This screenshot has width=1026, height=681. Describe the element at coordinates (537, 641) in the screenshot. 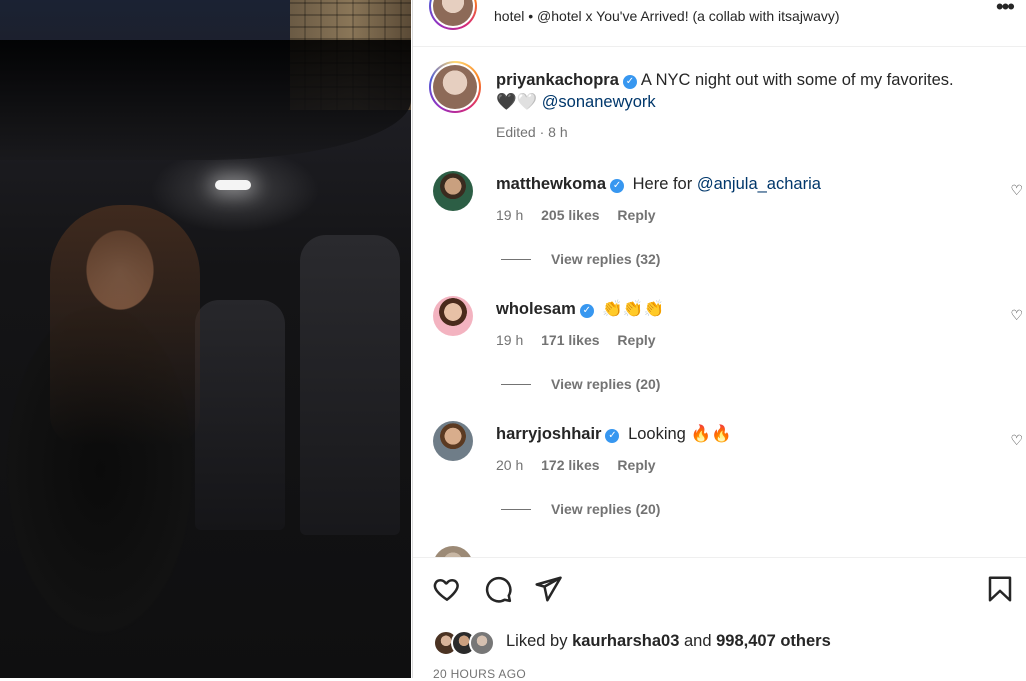

I see `liked-by-label: Liked by` at that location.